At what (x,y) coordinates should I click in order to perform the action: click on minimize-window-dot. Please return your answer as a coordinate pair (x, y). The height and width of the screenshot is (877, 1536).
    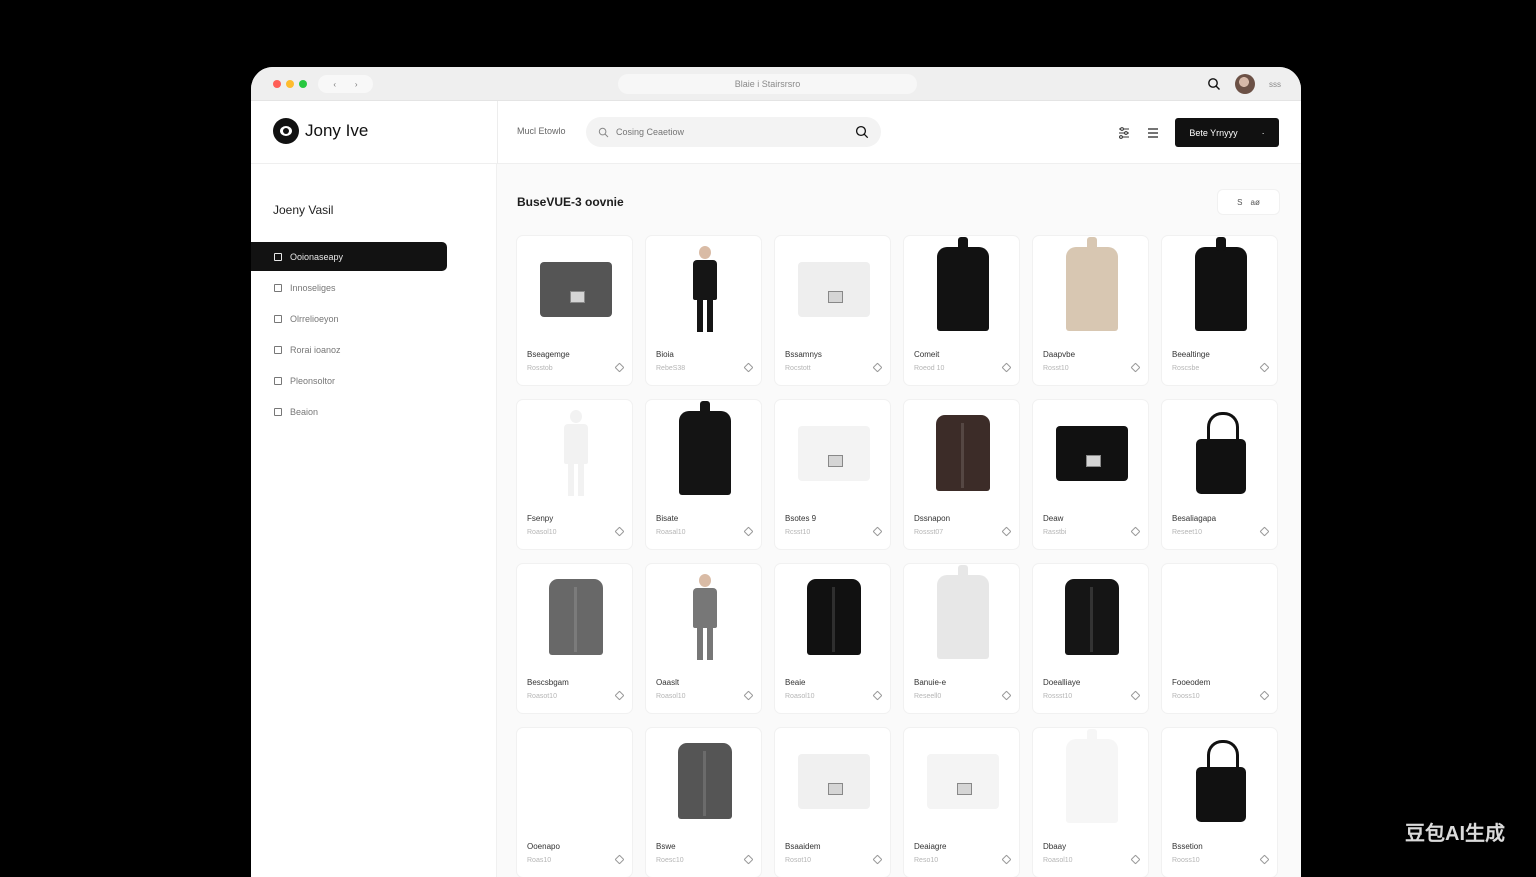
    Looking at the image, I should click on (290, 84).